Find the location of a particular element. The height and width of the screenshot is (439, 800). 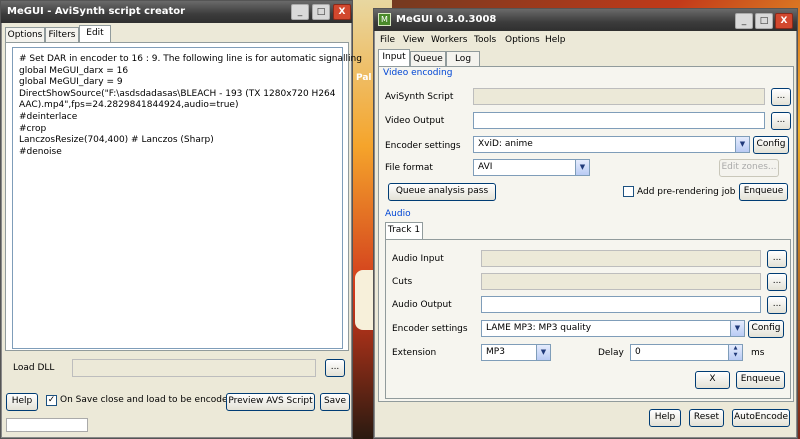

video-encoder-select: XviD: anime ▼ is located at coordinates (611, 144).